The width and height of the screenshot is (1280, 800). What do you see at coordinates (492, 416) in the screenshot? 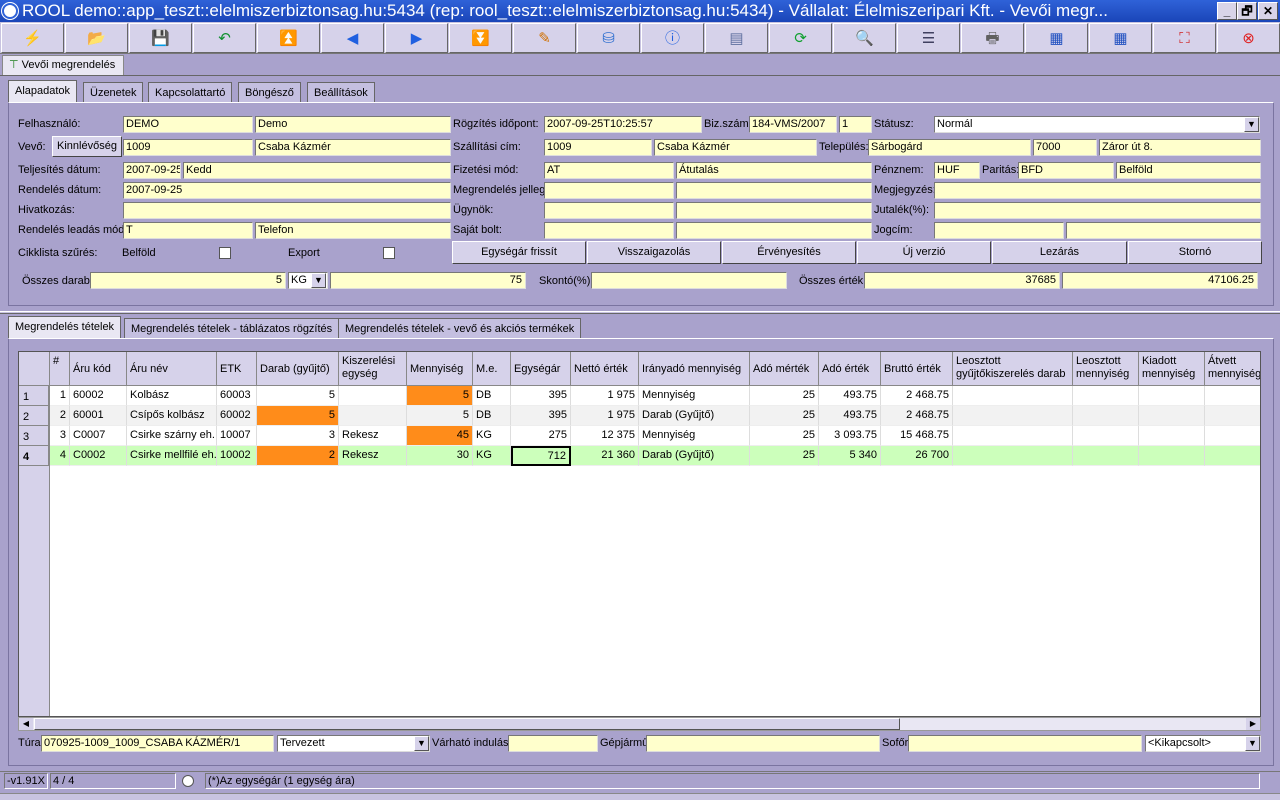
I see `grid-cell-me: DB` at bounding box center [492, 416].